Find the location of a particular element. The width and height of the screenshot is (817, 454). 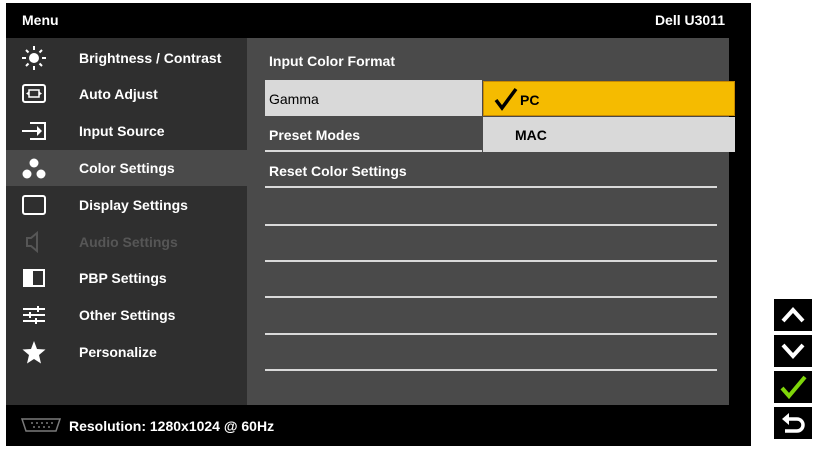

pbp-icon is located at coordinates (34, 278).